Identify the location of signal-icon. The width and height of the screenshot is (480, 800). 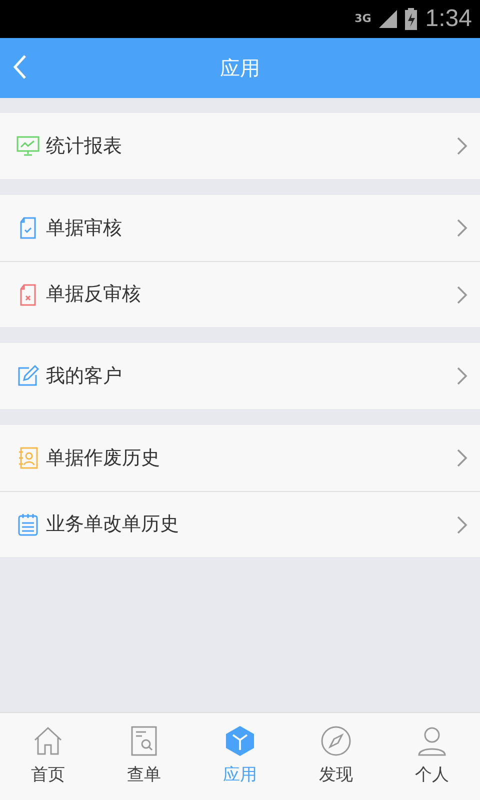
(388, 19).